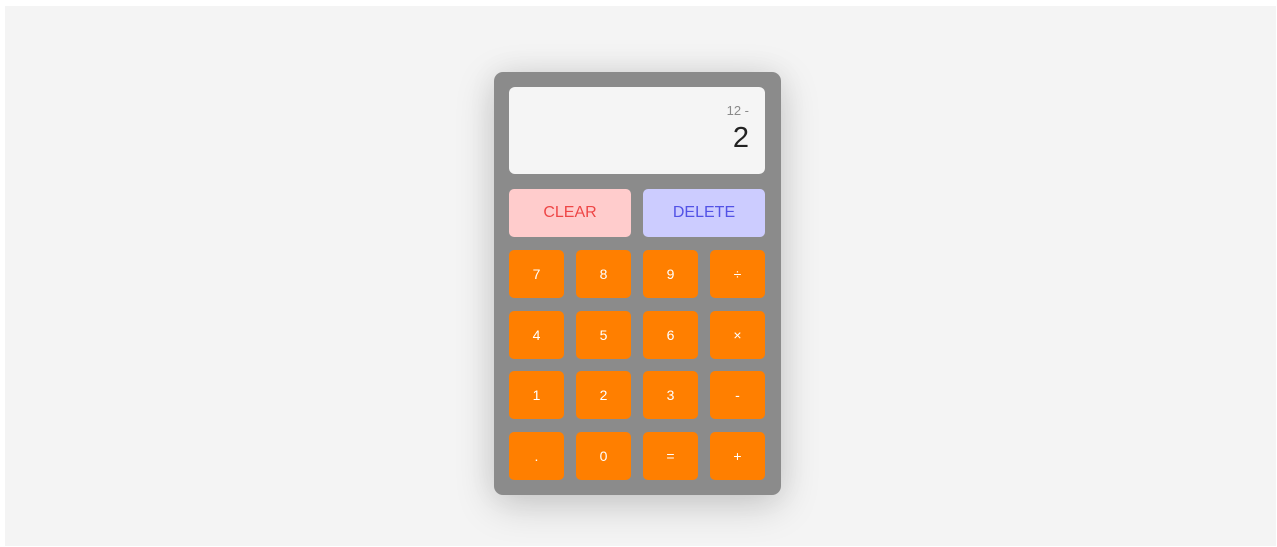 This screenshot has height=547, width=1277. What do you see at coordinates (570, 213) in the screenshot?
I see `clear-button: CLEAR` at bounding box center [570, 213].